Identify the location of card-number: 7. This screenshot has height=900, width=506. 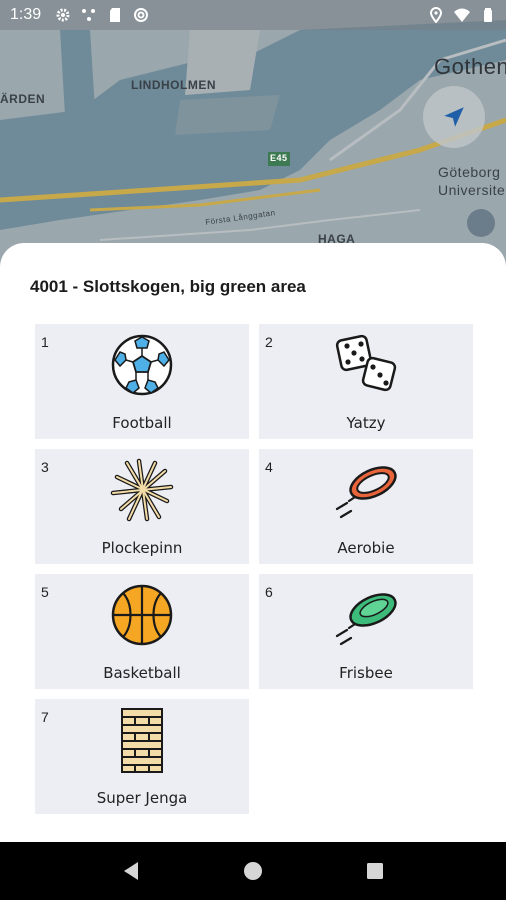
(45, 717).